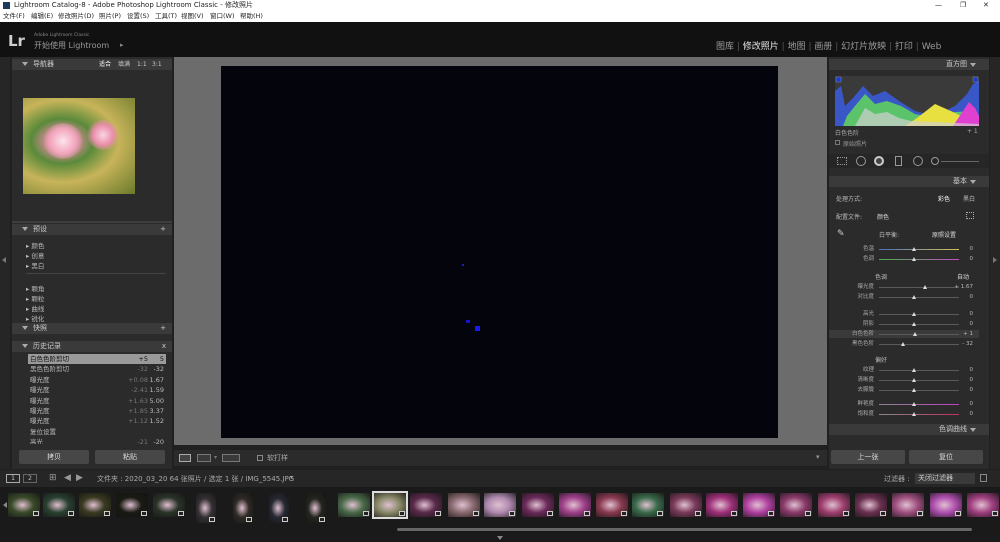 The width and height of the screenshot is (1000, 542). What do you see at coordinates (797, 47) in the screenshot?
I see `module-2: 地图` at bounding box center [797, 47].